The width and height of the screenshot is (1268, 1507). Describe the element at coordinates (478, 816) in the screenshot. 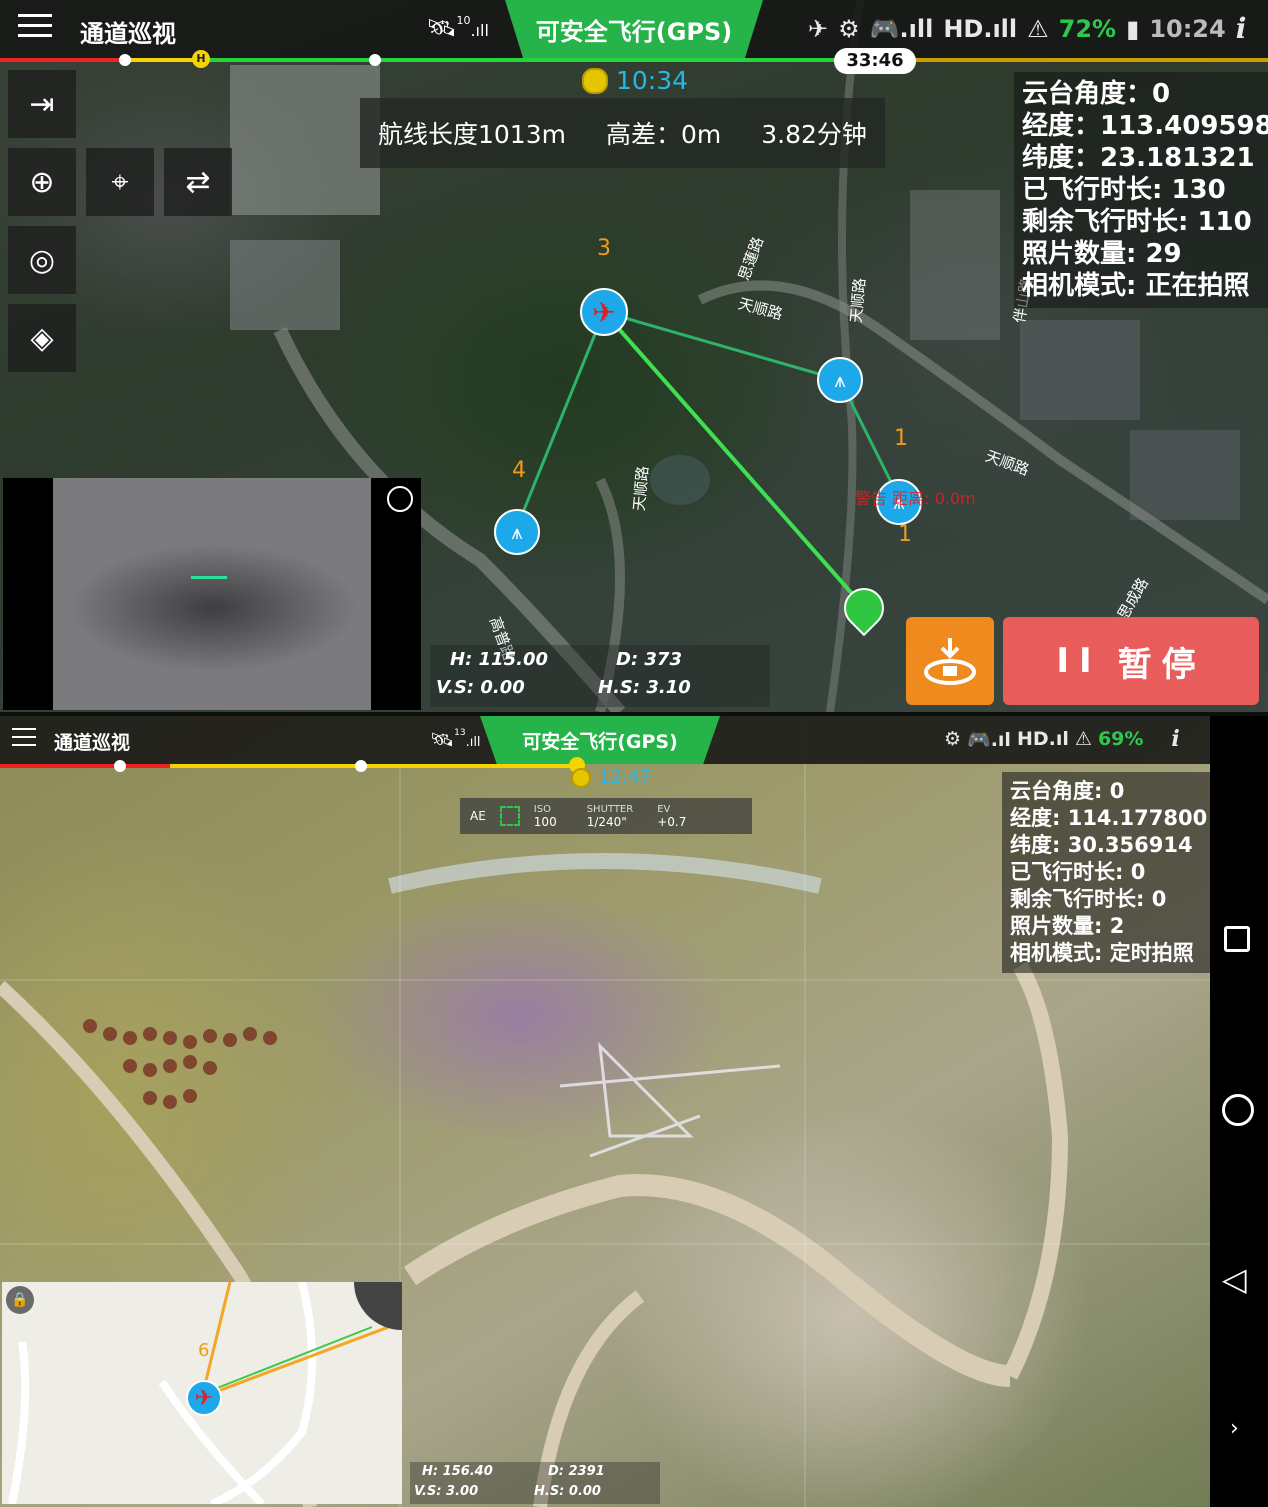

I see `ae-lock: AE` at that location.